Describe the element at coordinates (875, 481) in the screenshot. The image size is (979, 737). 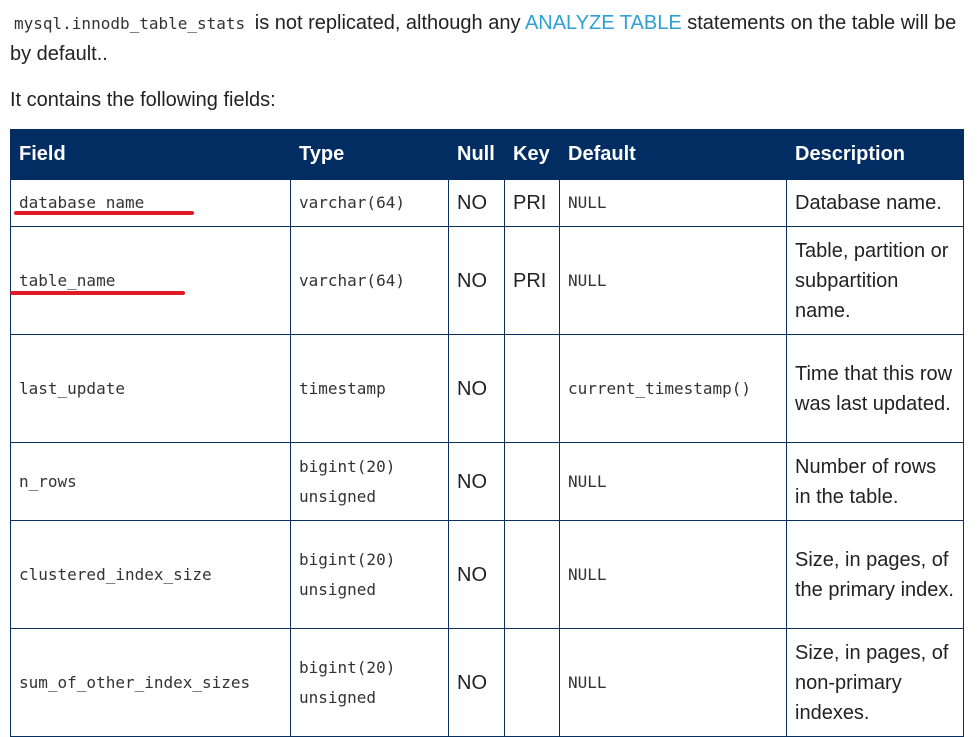
I see `cell-description: Number of rows in the table.` at that location.